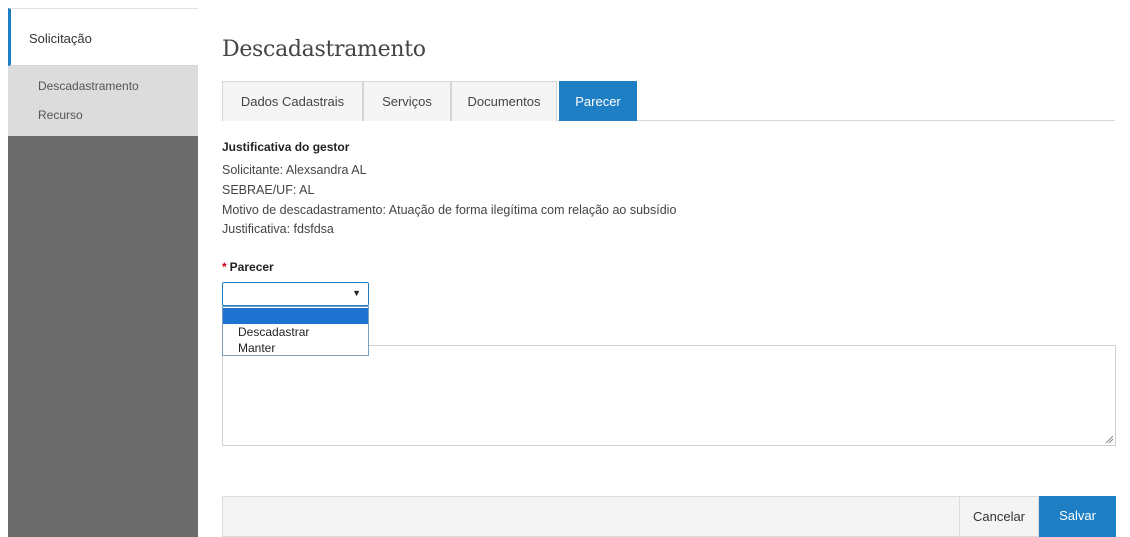  I want to click on required-mark: *, so click(224, 267).